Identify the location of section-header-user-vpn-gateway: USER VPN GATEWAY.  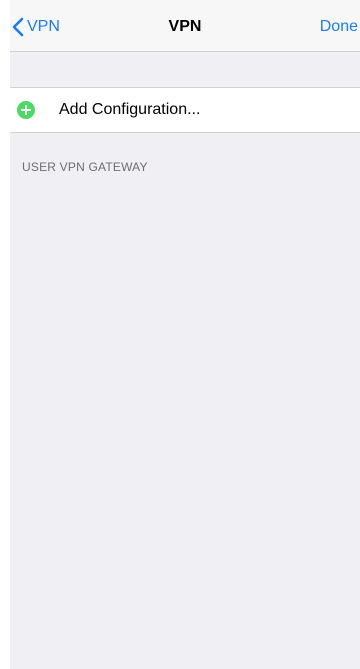
(85, 167).